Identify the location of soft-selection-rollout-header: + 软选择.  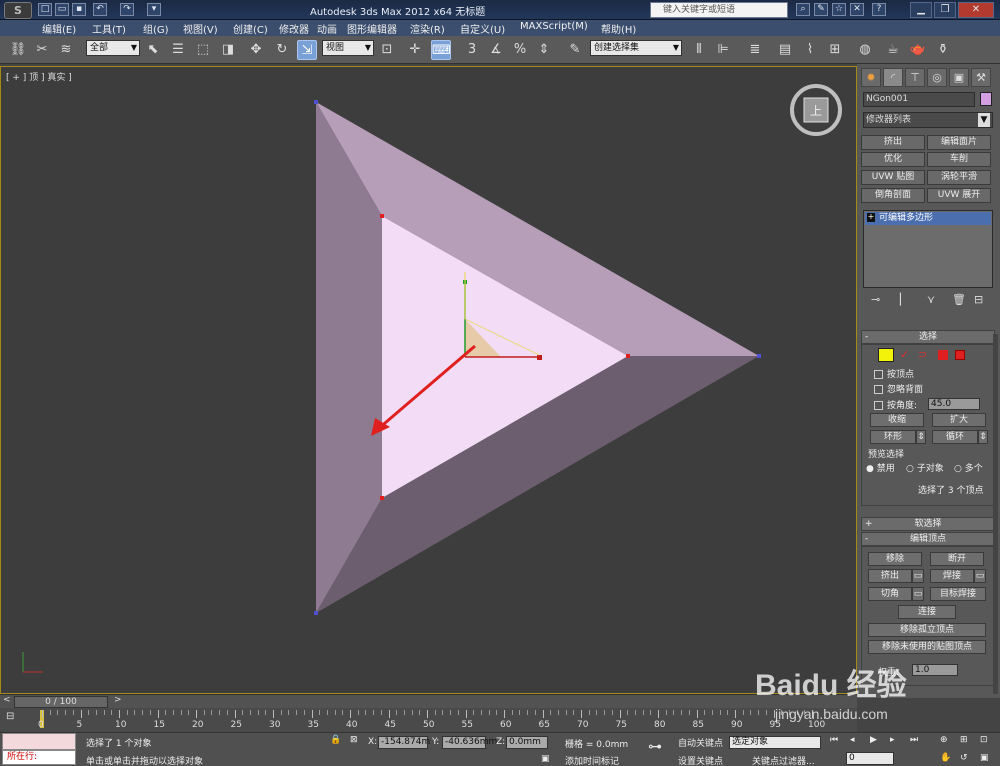
(928, 524).